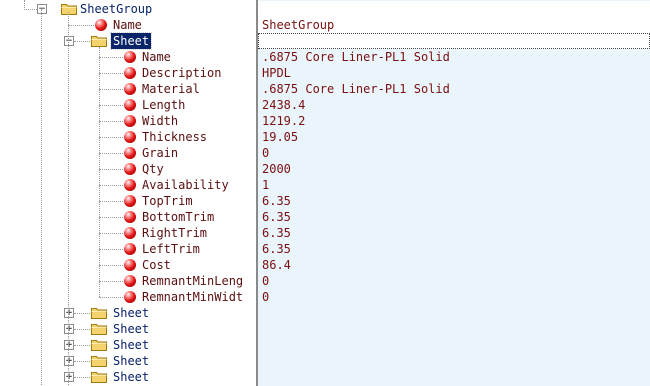 The width and height of the screenshot is (650, 386). What do you see at coordinates (128, 137) in the screenshot?
I see `tree-node-property: Thickness` at bounding box center [128, 137].